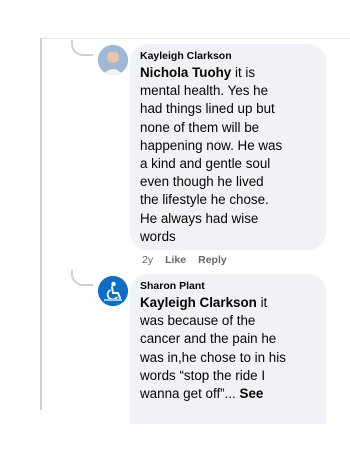  What do you see at coordinates (204, 91) in the screenshot?
I see `comment-text-line: mental health. Yes he` at bounding box center [204, 91].